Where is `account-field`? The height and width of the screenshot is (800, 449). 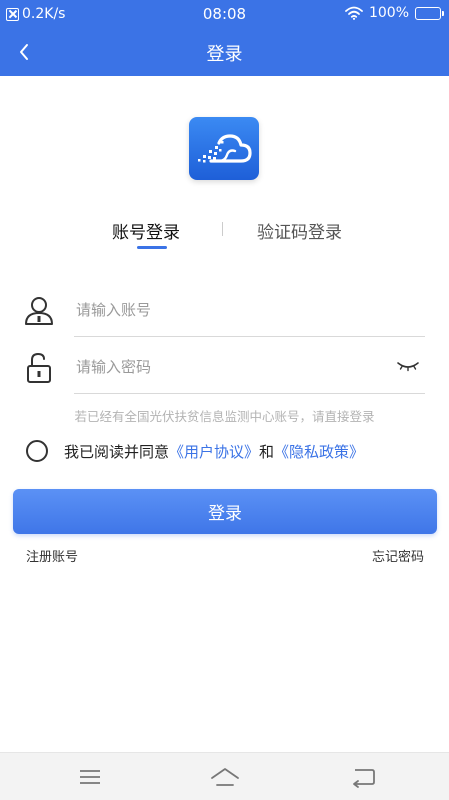
account-field is located at coordinates (223, 312).